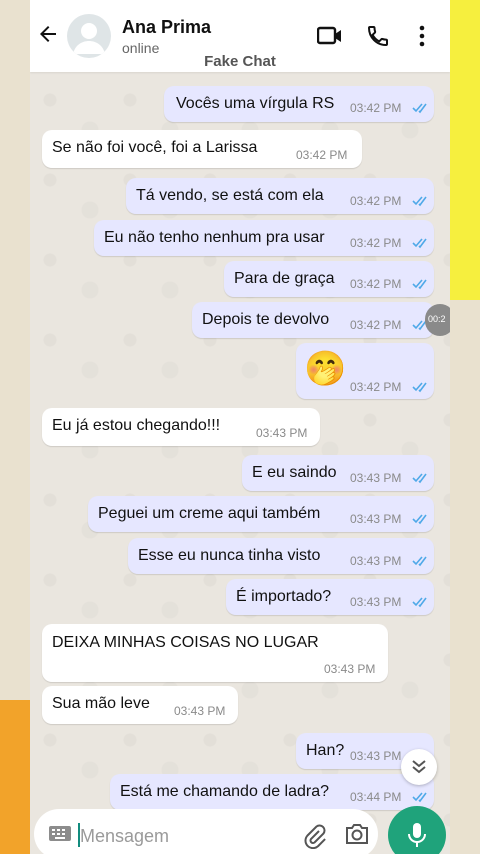  Describe the element at coordinates (266, 319) in the screenshot. I see `message-text: Depois te devolvo` at that location.